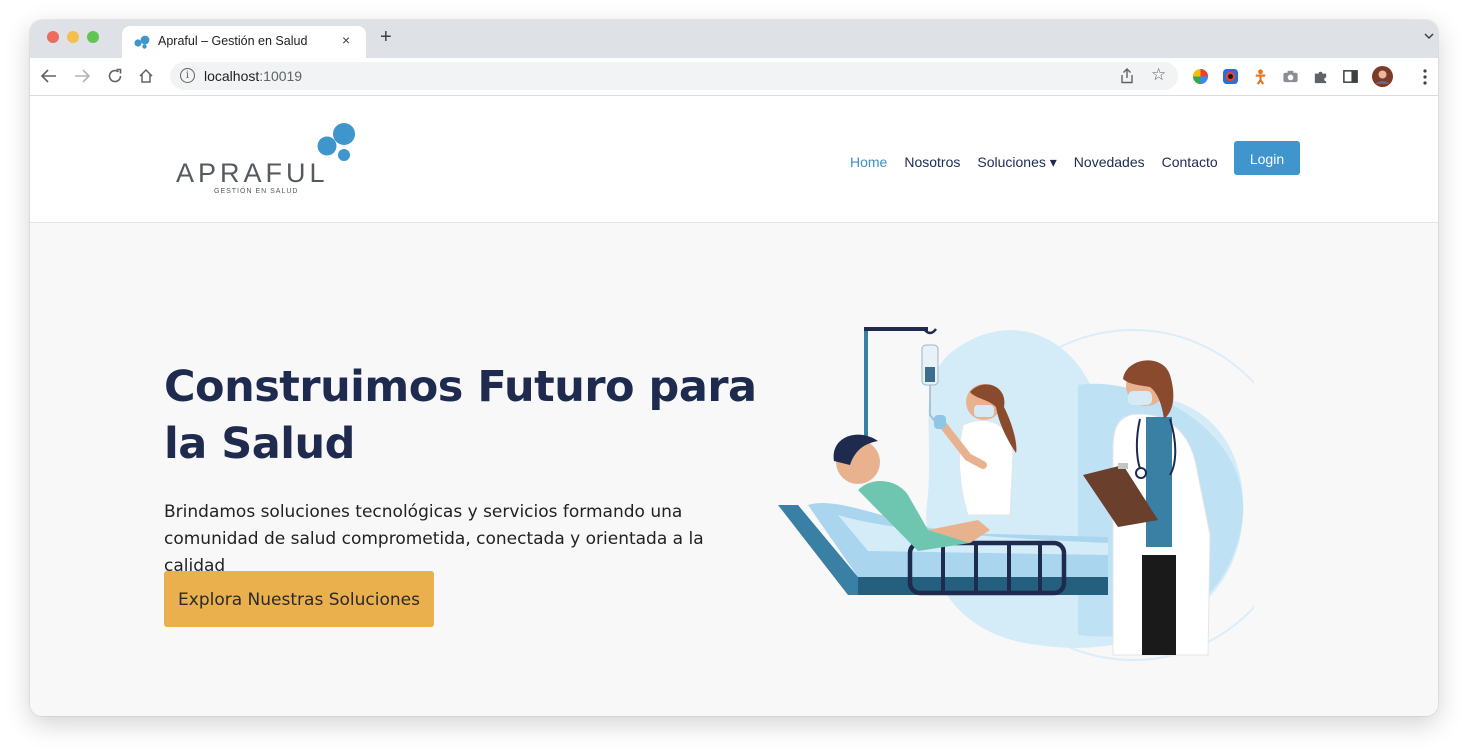  Describe the element at coordinates (233, 41) in the screenshot. I see `tab-title: Apraful – Gestión en Salud` at that location.